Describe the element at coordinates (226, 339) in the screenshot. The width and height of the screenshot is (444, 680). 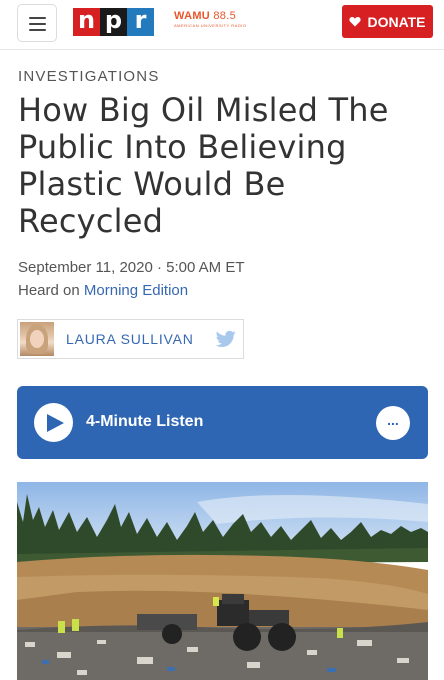
I see `twitter-icon` at that location.